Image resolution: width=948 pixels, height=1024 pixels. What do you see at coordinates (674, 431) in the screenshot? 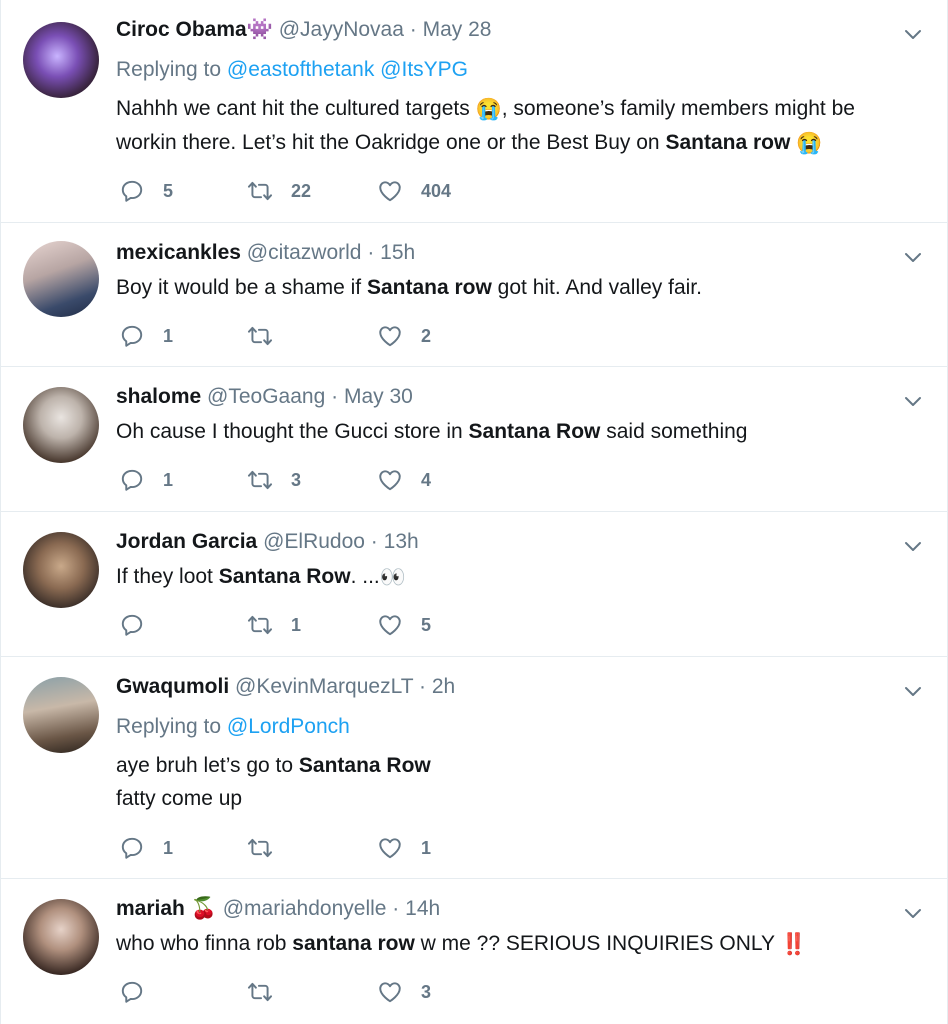
I see `text-segment: said something` at bounding box center [674, 431].